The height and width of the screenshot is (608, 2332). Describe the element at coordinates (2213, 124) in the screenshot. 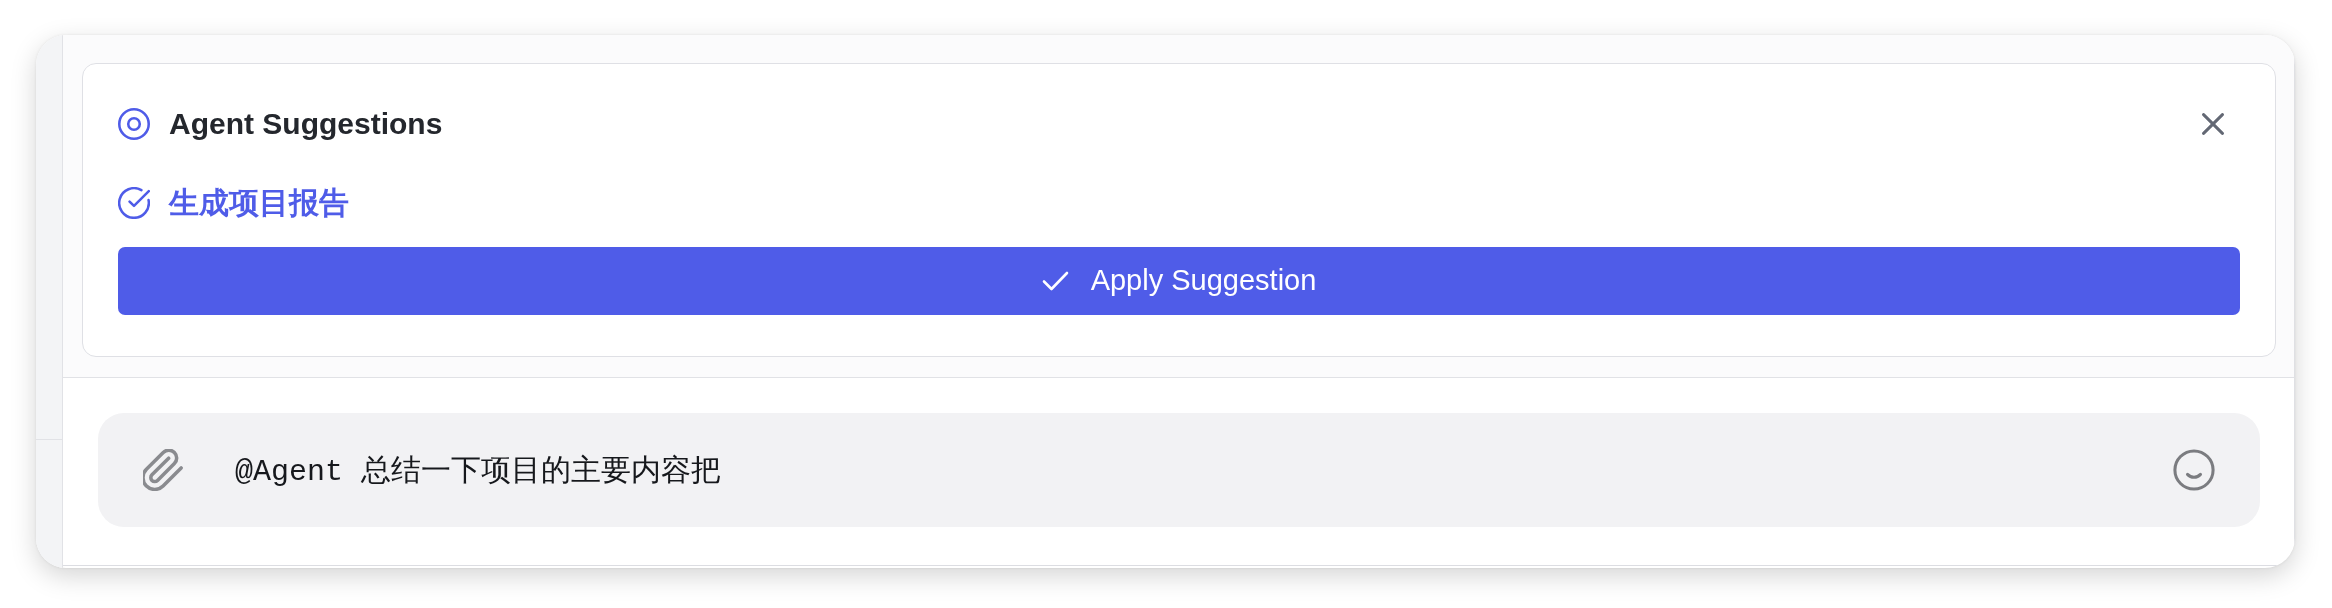

I see `close-icon` at that location.